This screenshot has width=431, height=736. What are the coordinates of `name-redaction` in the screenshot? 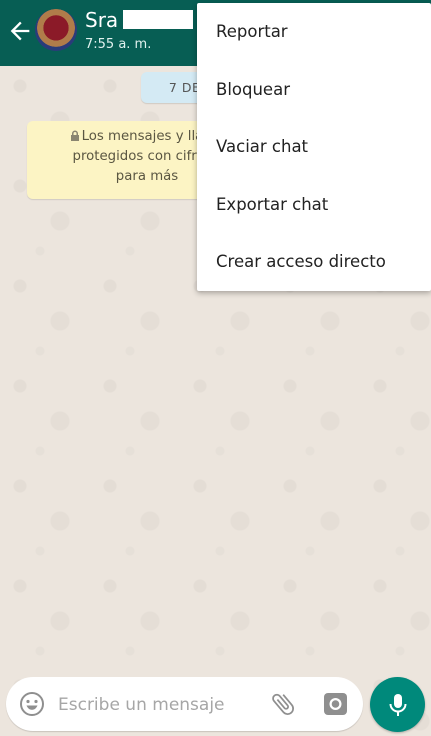 It's located at (158, 19).